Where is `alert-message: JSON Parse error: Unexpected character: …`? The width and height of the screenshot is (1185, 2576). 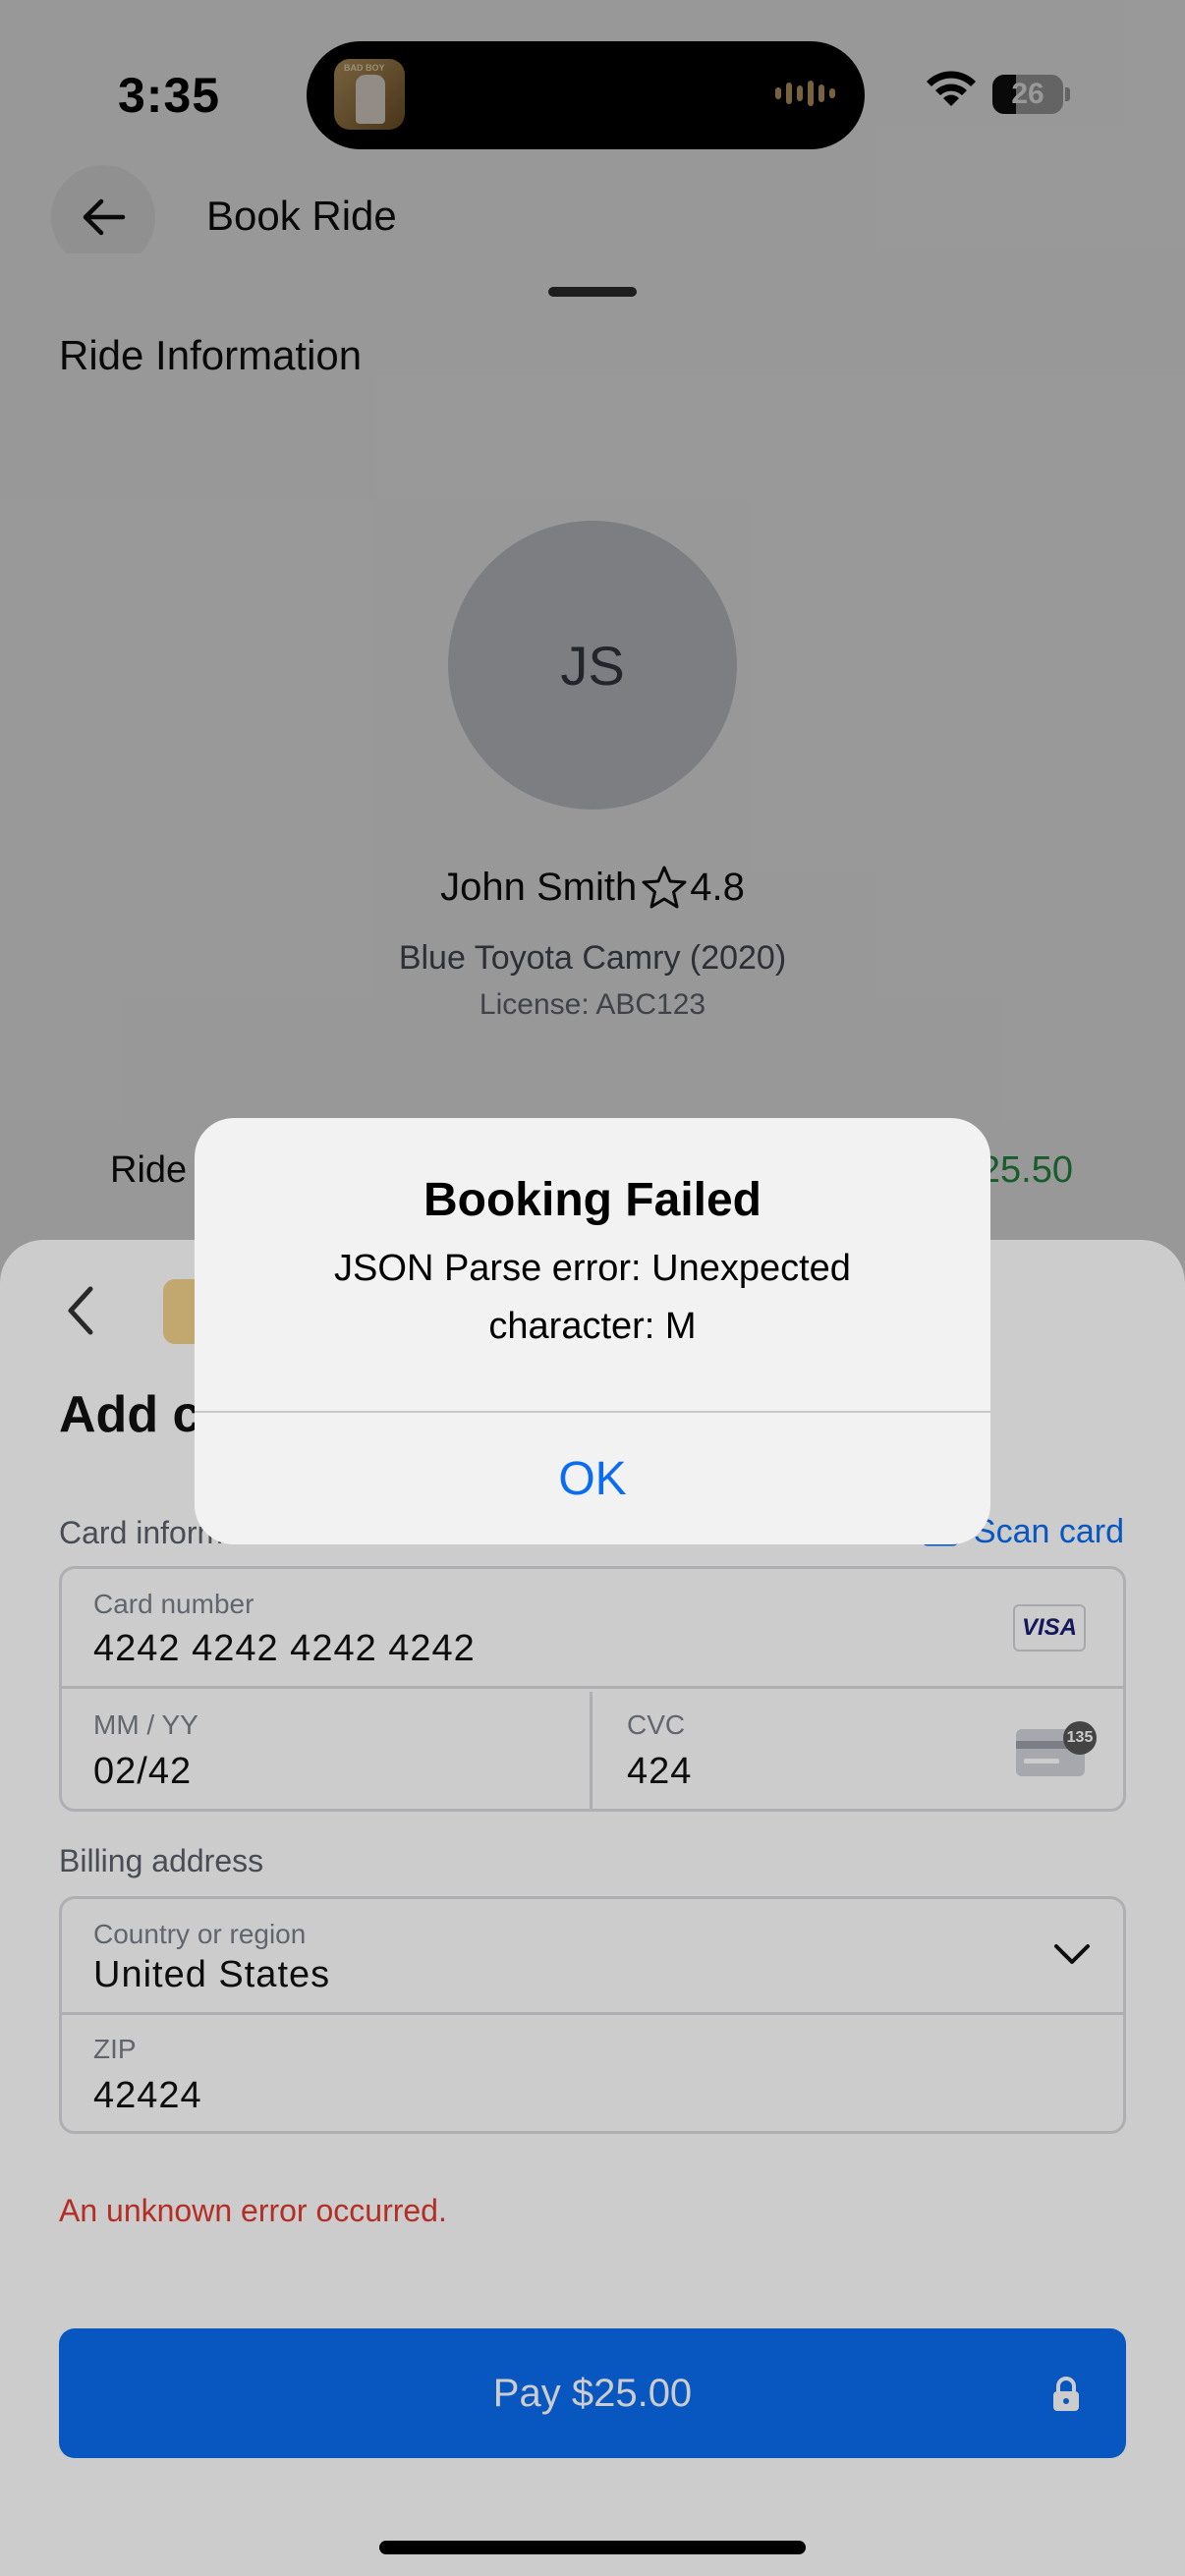
alert-message: JSON Parse error: Unexpected character: … is located at coordinates (592, 1297).